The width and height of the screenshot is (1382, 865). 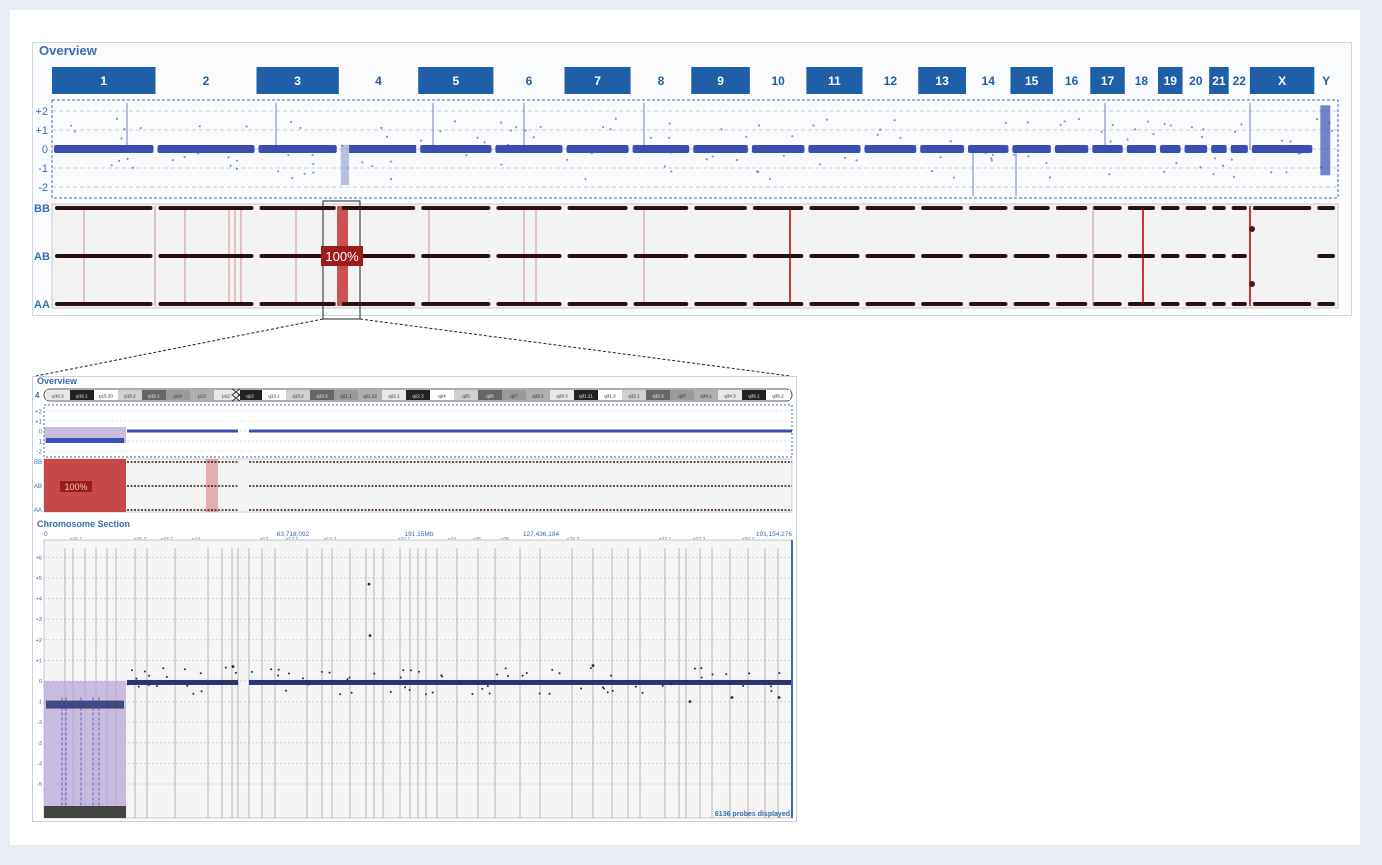 I want to click on chromosome-label-21: 21, so click(x=1219, y=81).